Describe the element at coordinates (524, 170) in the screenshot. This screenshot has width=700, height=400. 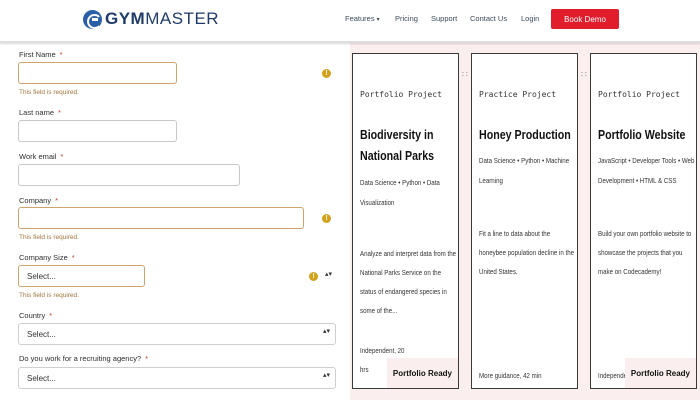
I see `card-tags: Data Science • Python • Machine Learning` at that location.